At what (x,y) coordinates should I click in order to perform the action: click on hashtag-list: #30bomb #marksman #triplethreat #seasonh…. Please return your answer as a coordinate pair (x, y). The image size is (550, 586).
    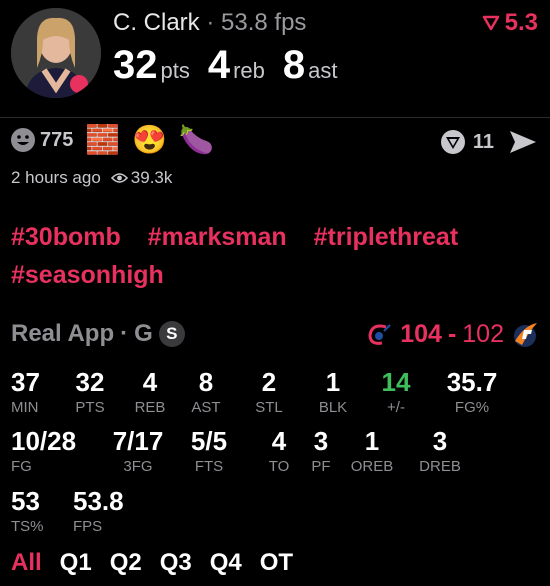
    Looking at the image, I should click on (276, 256).